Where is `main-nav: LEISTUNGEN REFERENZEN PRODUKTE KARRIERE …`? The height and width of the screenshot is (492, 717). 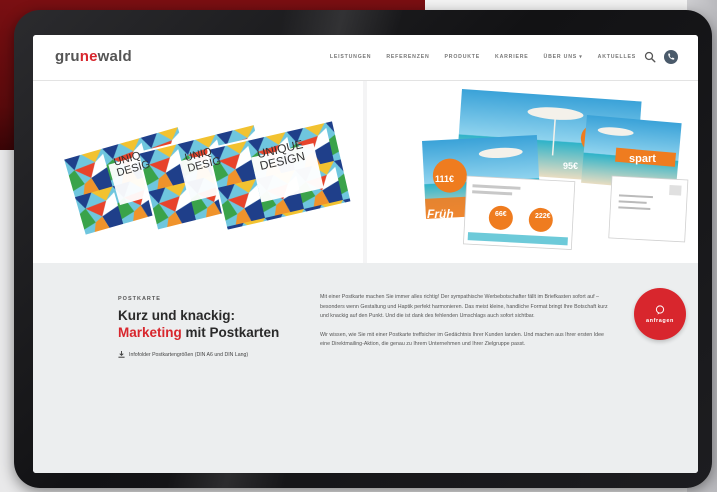 main-nav: LEISTUNGEN REFERENZEN PRODUKTE KARRIERE … is located at coordinates (475, 57).